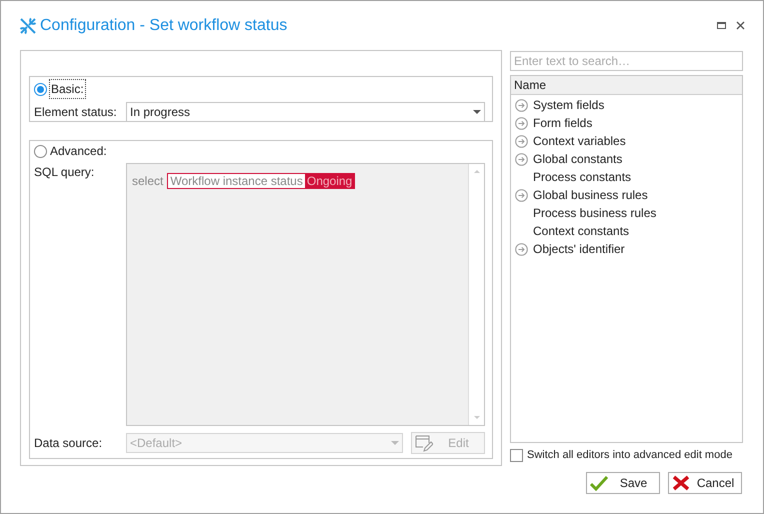  What do you see at coordinates (78, 151) in the screenshot?
I see `radio-label: Advanced:` at bounding box center [78, 151].